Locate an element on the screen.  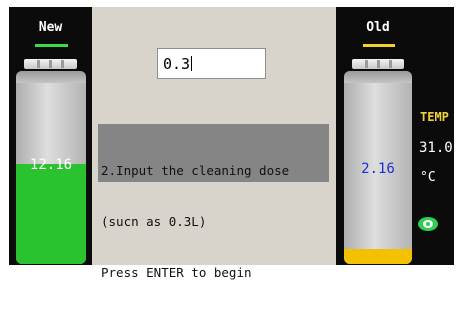
old-panel-indicator is located at coordinates (379, 45).